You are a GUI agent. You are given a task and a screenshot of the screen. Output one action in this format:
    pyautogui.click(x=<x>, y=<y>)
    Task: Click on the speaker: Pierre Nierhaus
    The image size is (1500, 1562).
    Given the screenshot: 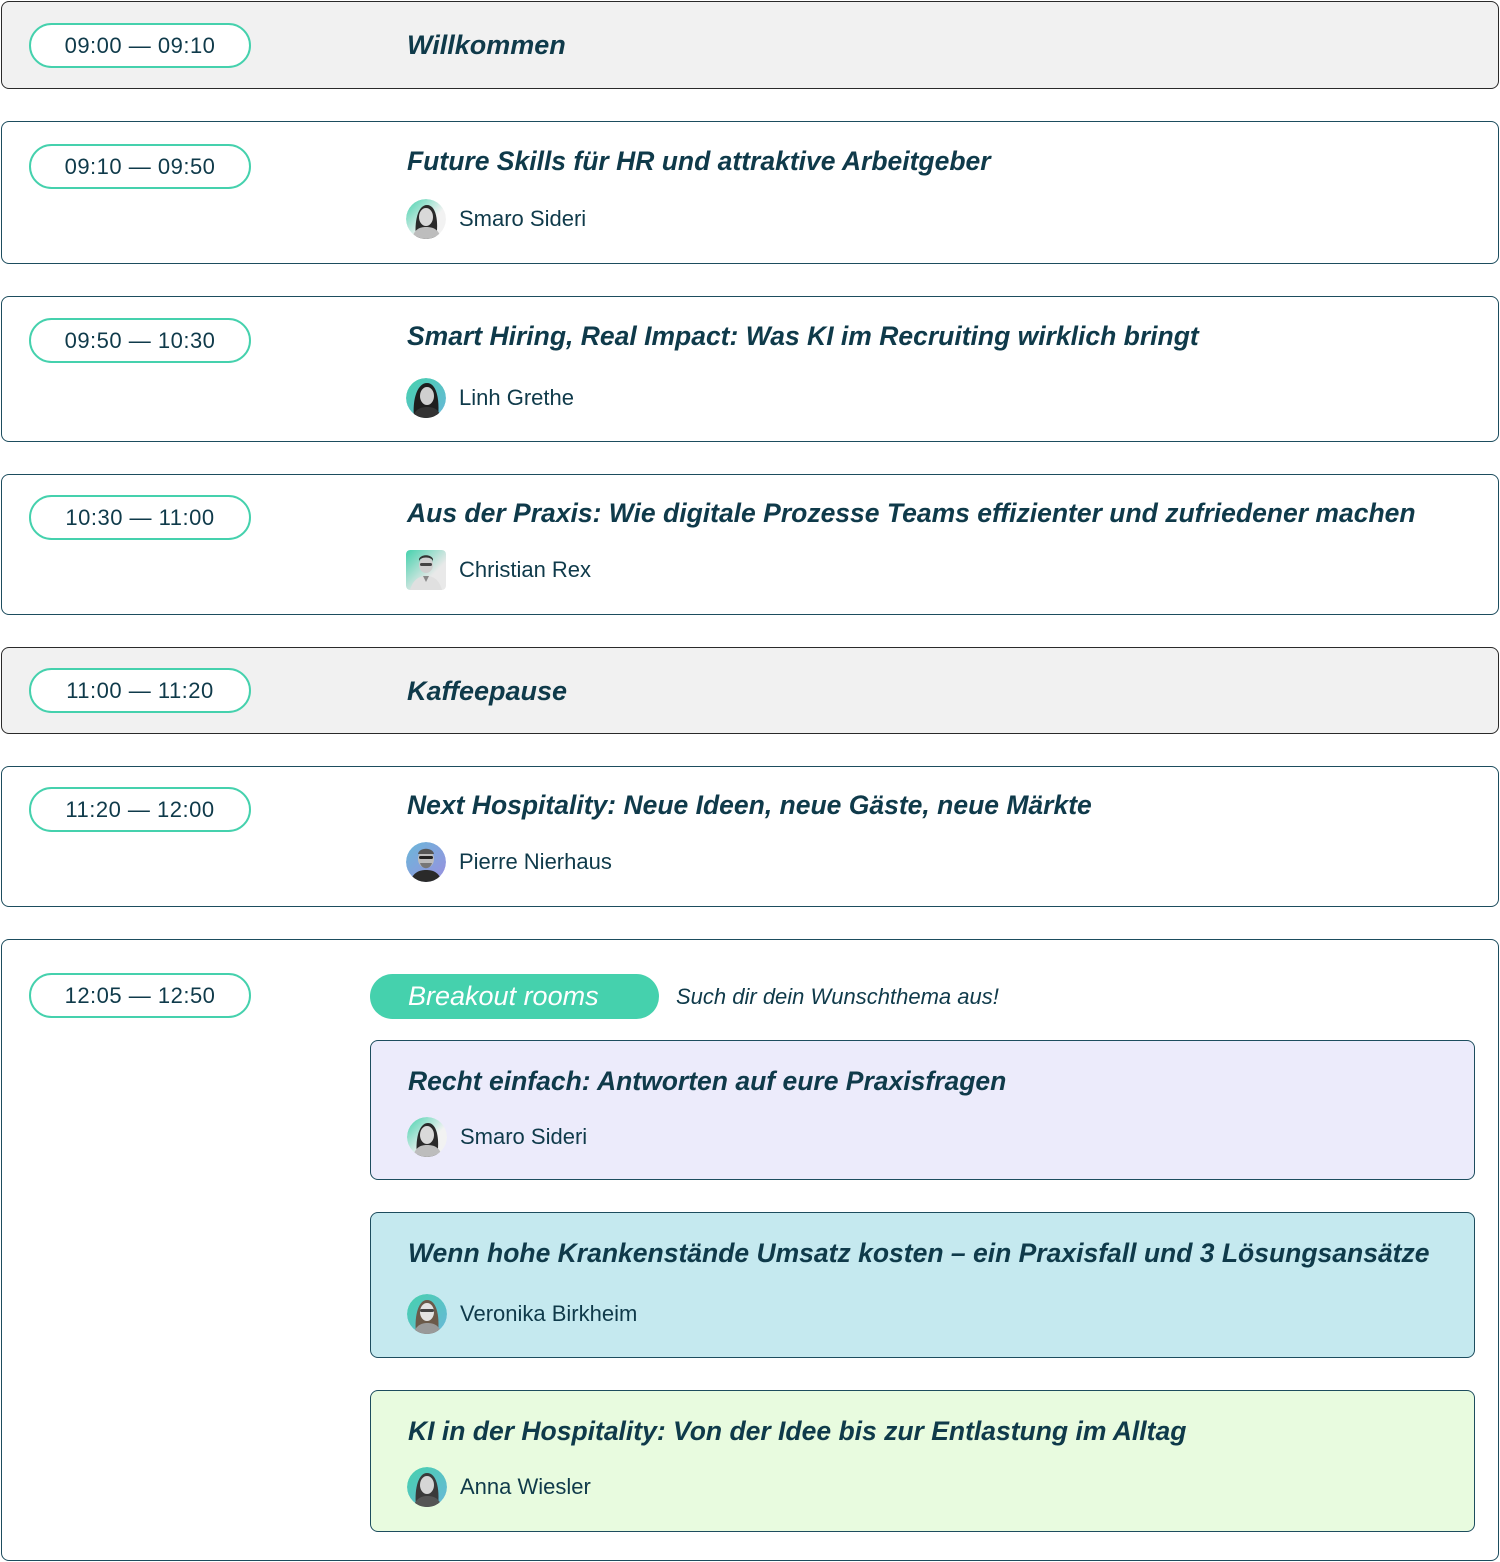 What is the action you would take?
    pyautogui.click(x=509, y=862)
    